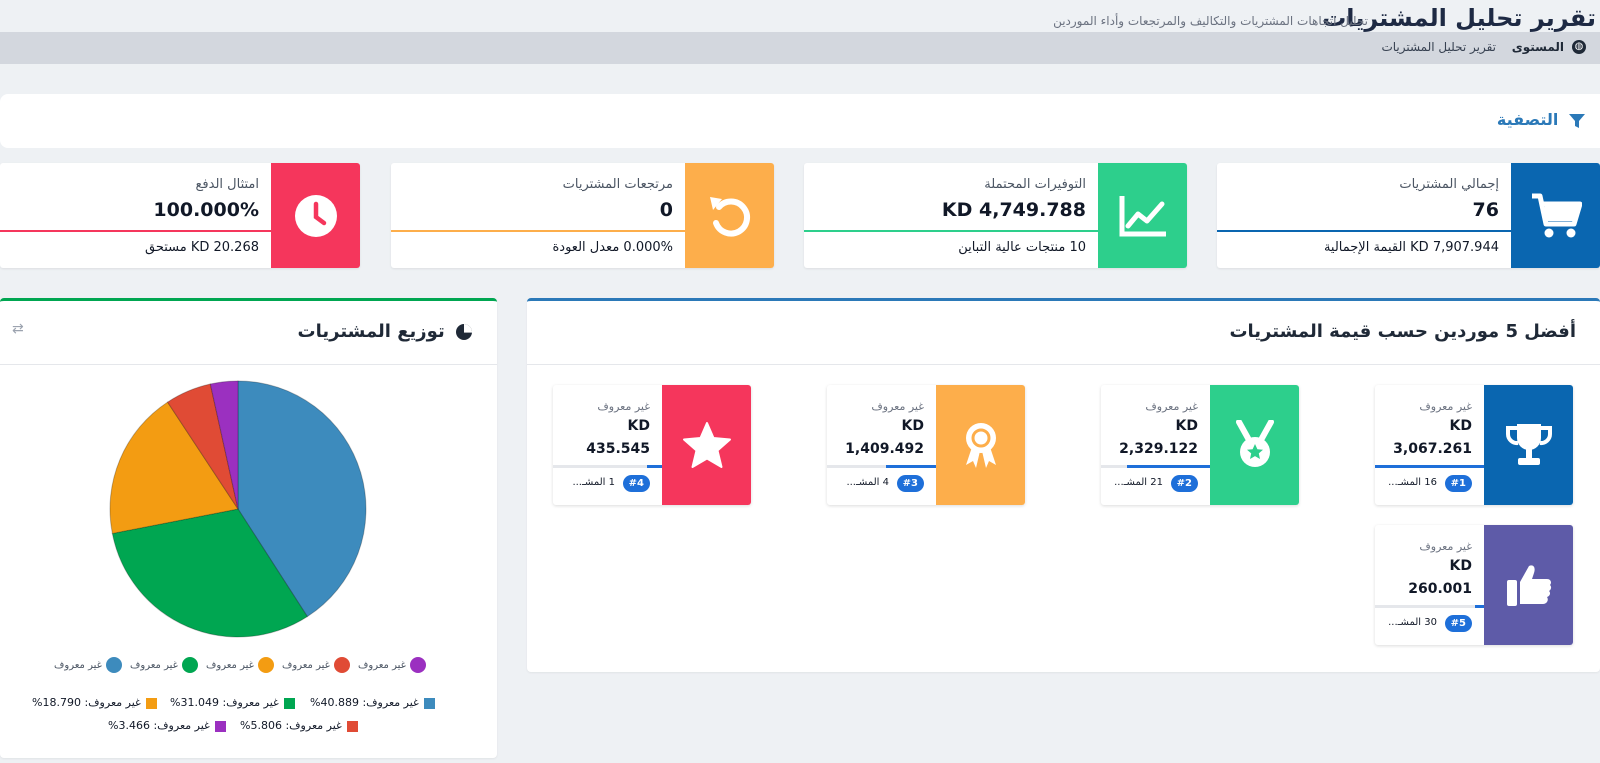 The image size is (1600, 763). I want to click on stat-label: التوفيرات المحتملة, so click(1035, 184).